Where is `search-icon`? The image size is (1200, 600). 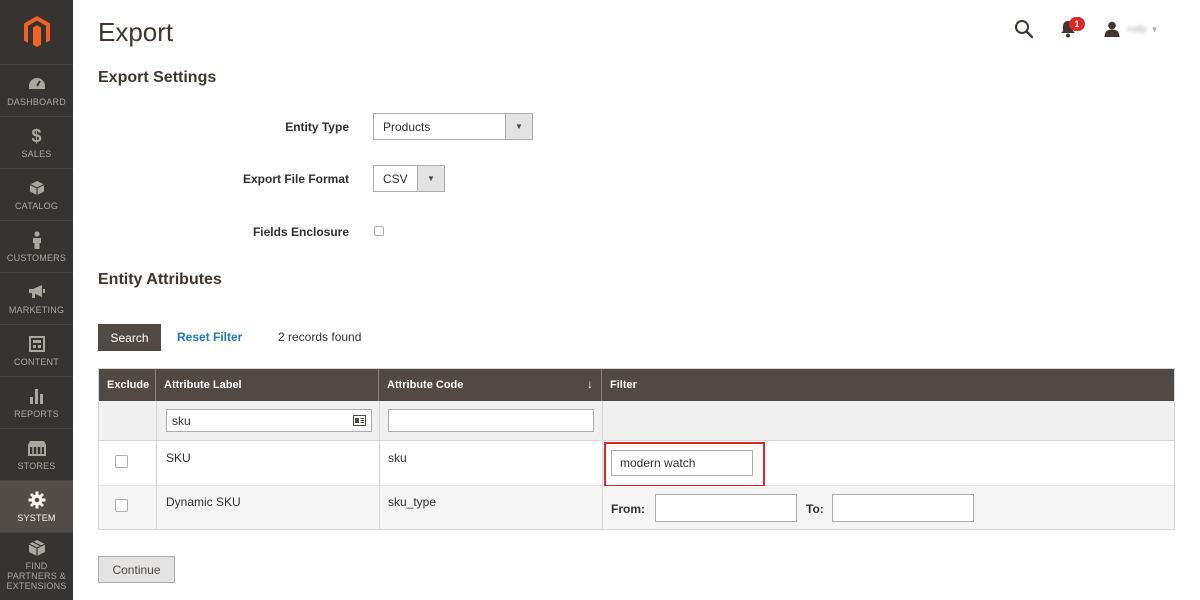
search-icon is located at coordinates (1024, 29).